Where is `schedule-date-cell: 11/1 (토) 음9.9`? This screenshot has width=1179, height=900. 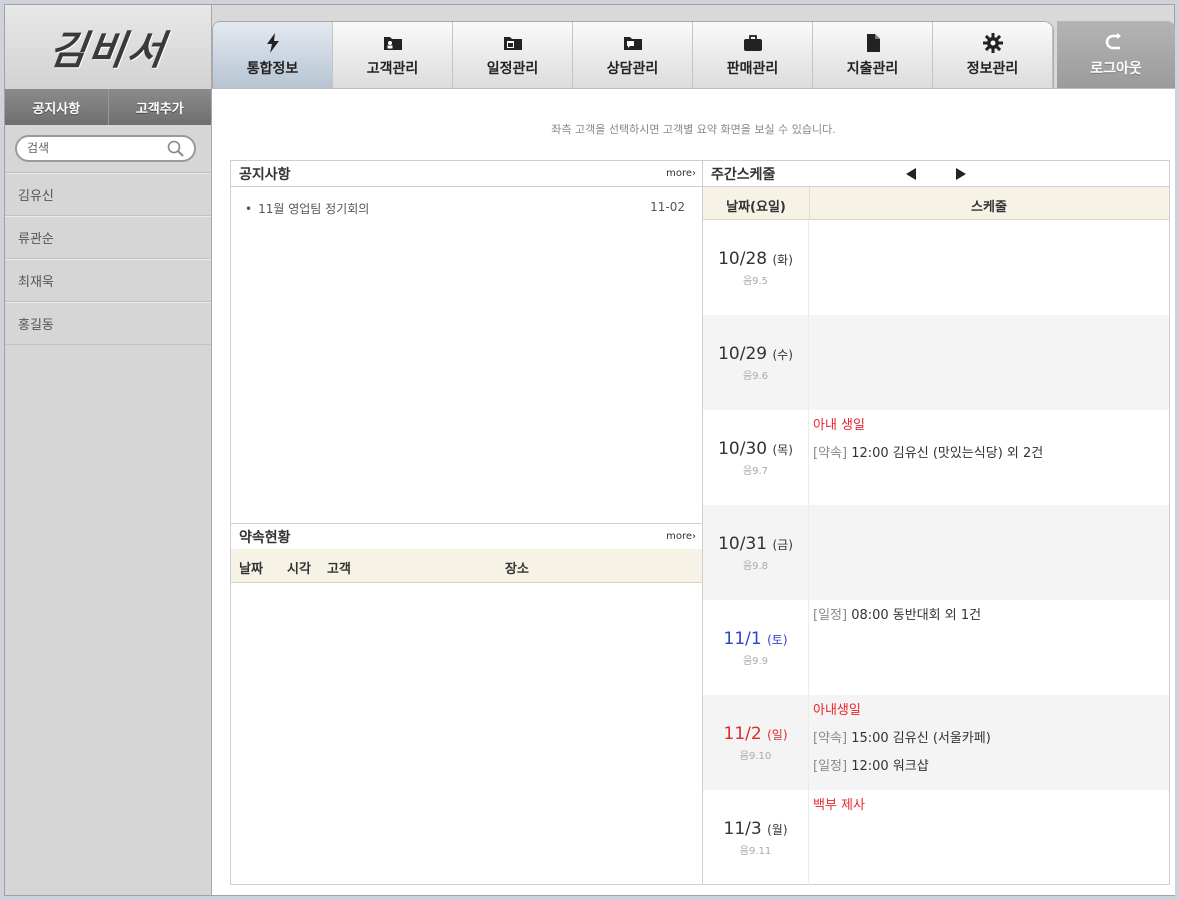
schedule-date-cell: 11/1 (토) 음9.9 is located at coordinates (756, 647).